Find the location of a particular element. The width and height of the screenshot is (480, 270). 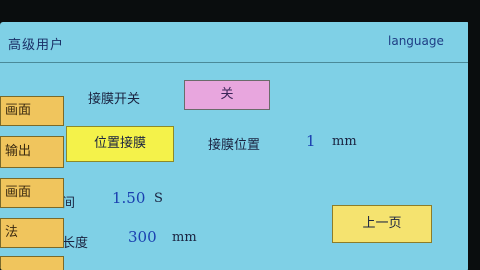

side-menu-item-output: 输出 is located at coordinates (32, 152).